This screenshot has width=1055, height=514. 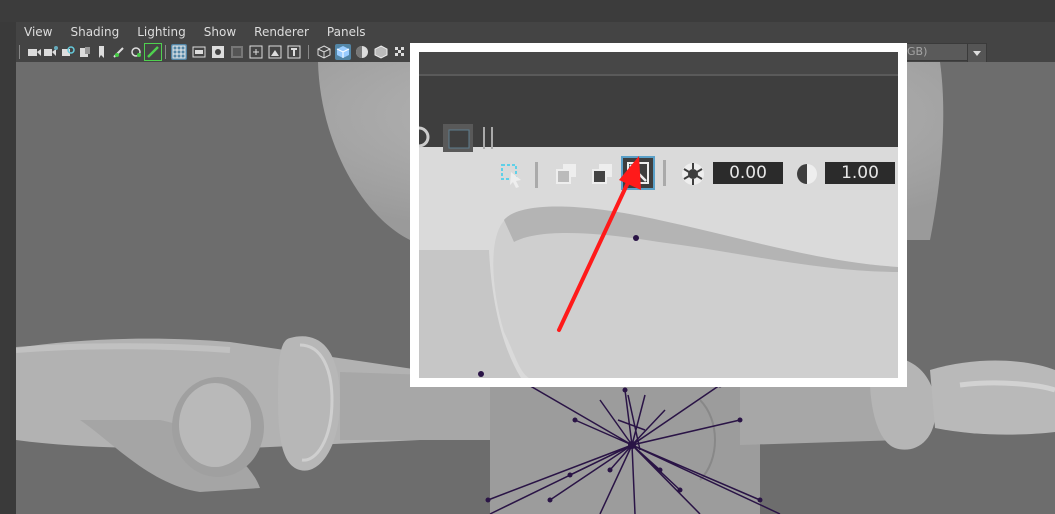 What do you see at coordinates (599, 244) in the screenshot?
I see `red-annotation-arrow` at bounding box center [599, 244].